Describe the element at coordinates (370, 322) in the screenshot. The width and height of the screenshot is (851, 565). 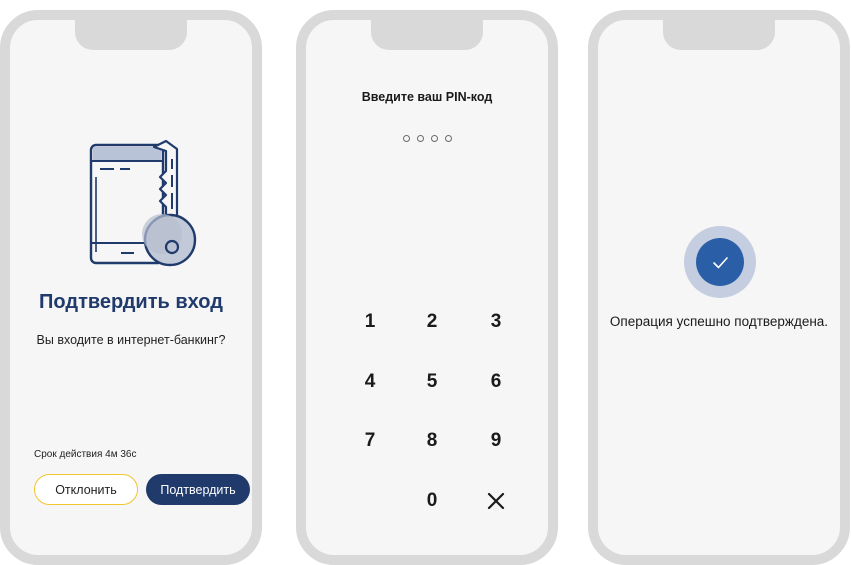
I see `key-1: 1` at that location.